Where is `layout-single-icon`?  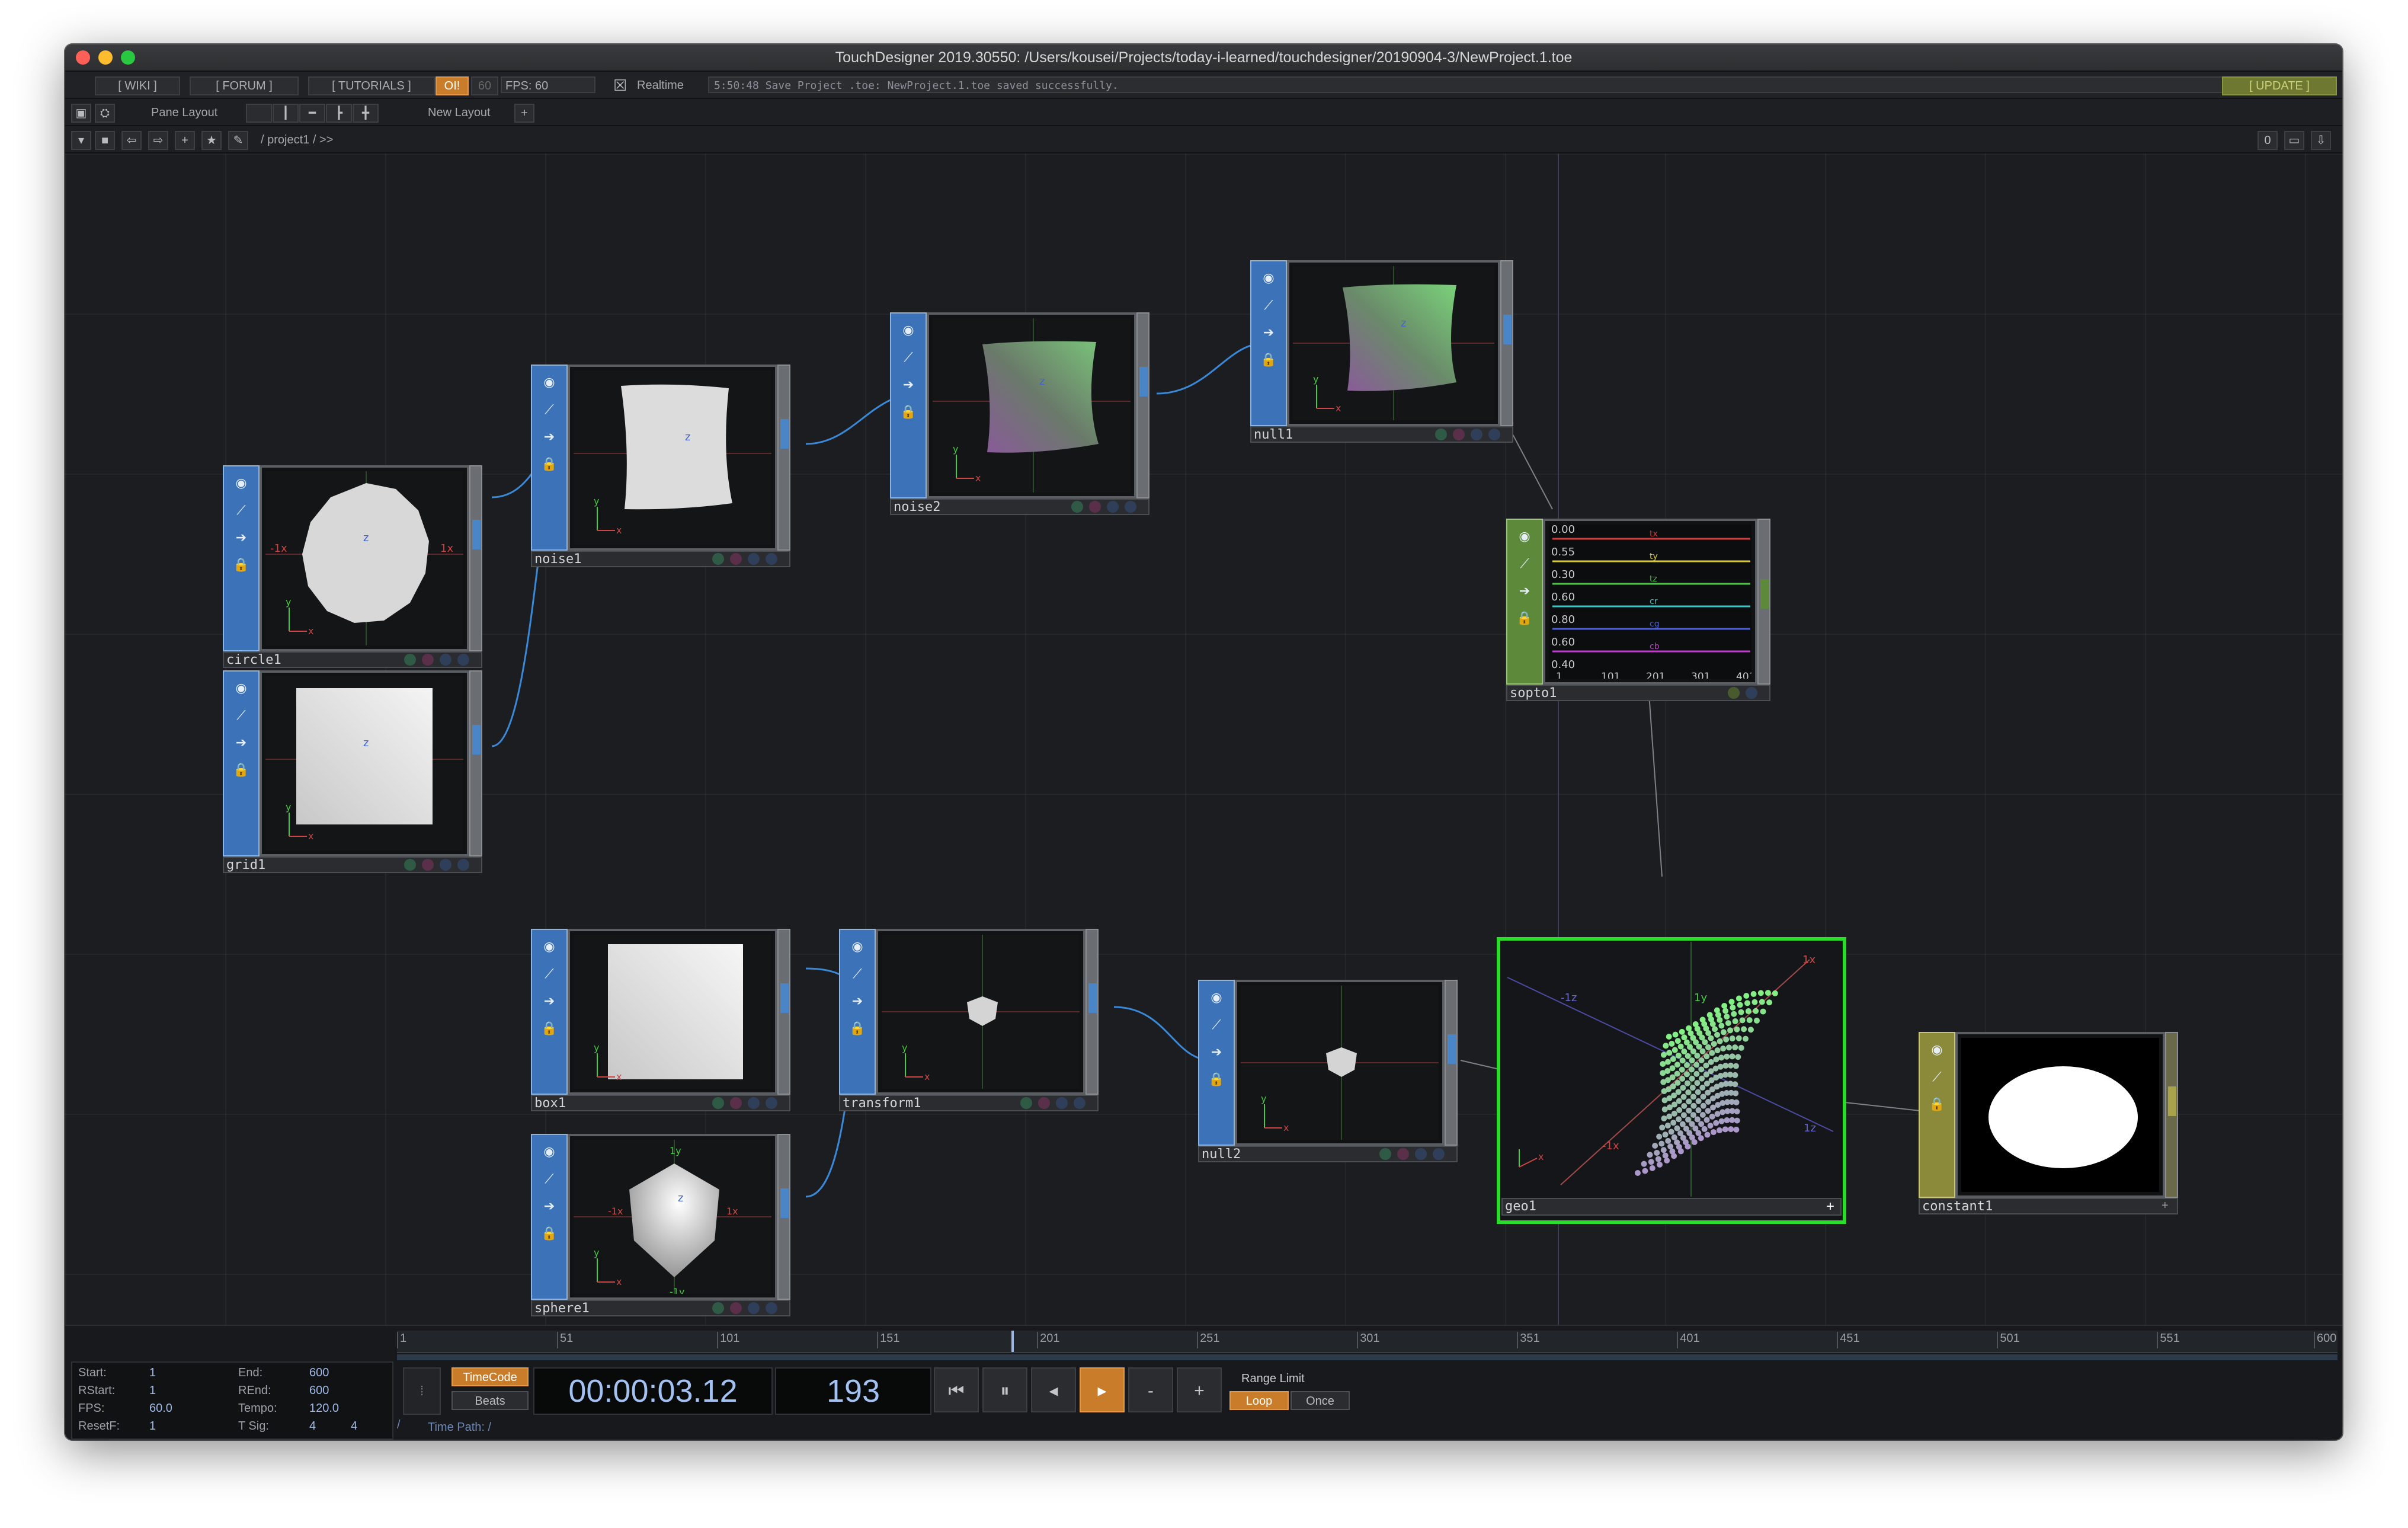
layout-single-icon is located at coordinates (259, 113).